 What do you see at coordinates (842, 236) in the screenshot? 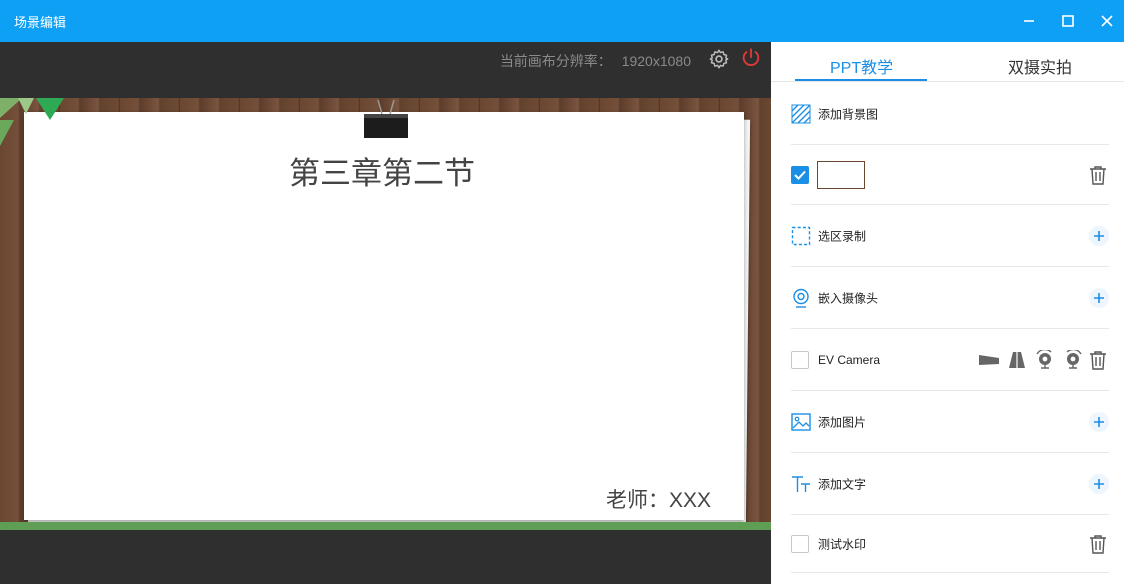
I see `select-record-label: 选区录制` at bounding box center [842, 236].